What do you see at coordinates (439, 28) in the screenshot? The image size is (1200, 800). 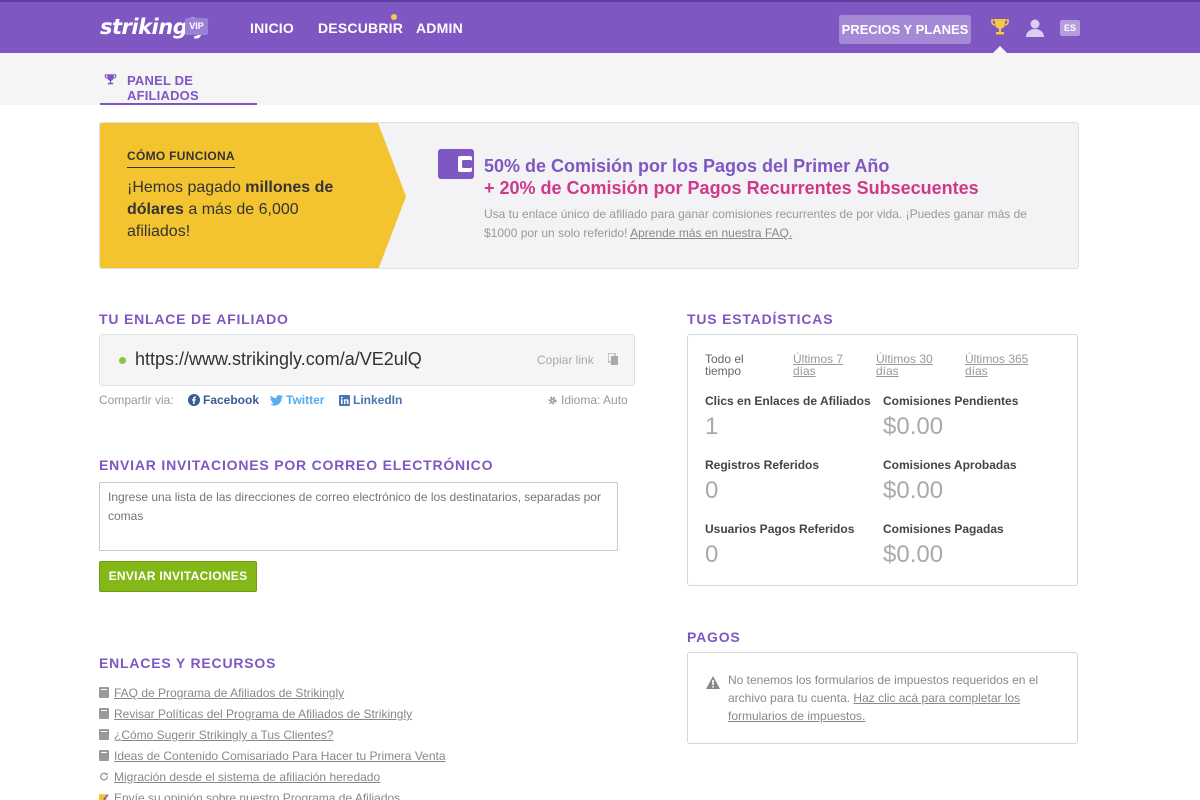 I see `nav-admin: ADMIN` at bounding box center [439, 28].